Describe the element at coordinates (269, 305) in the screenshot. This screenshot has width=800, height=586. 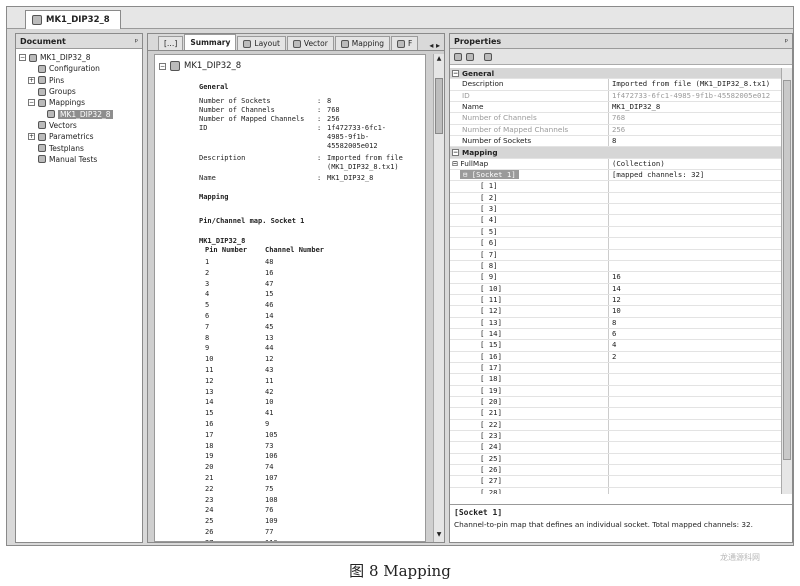
I see `channel-number-cell: 46` at that location.